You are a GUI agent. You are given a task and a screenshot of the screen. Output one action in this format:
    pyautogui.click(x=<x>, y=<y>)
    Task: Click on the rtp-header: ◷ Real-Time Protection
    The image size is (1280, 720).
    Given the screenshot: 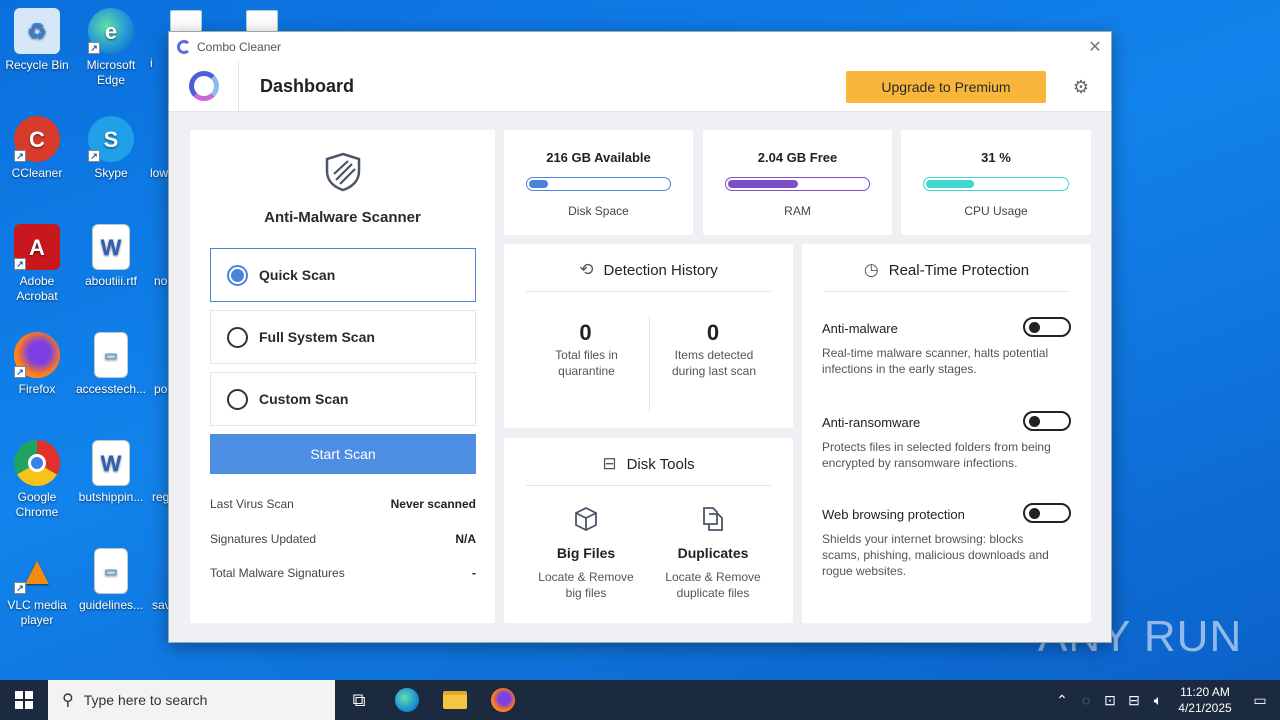 What is the action you would take?
    pyautogui.click(x=946, y=269)
    